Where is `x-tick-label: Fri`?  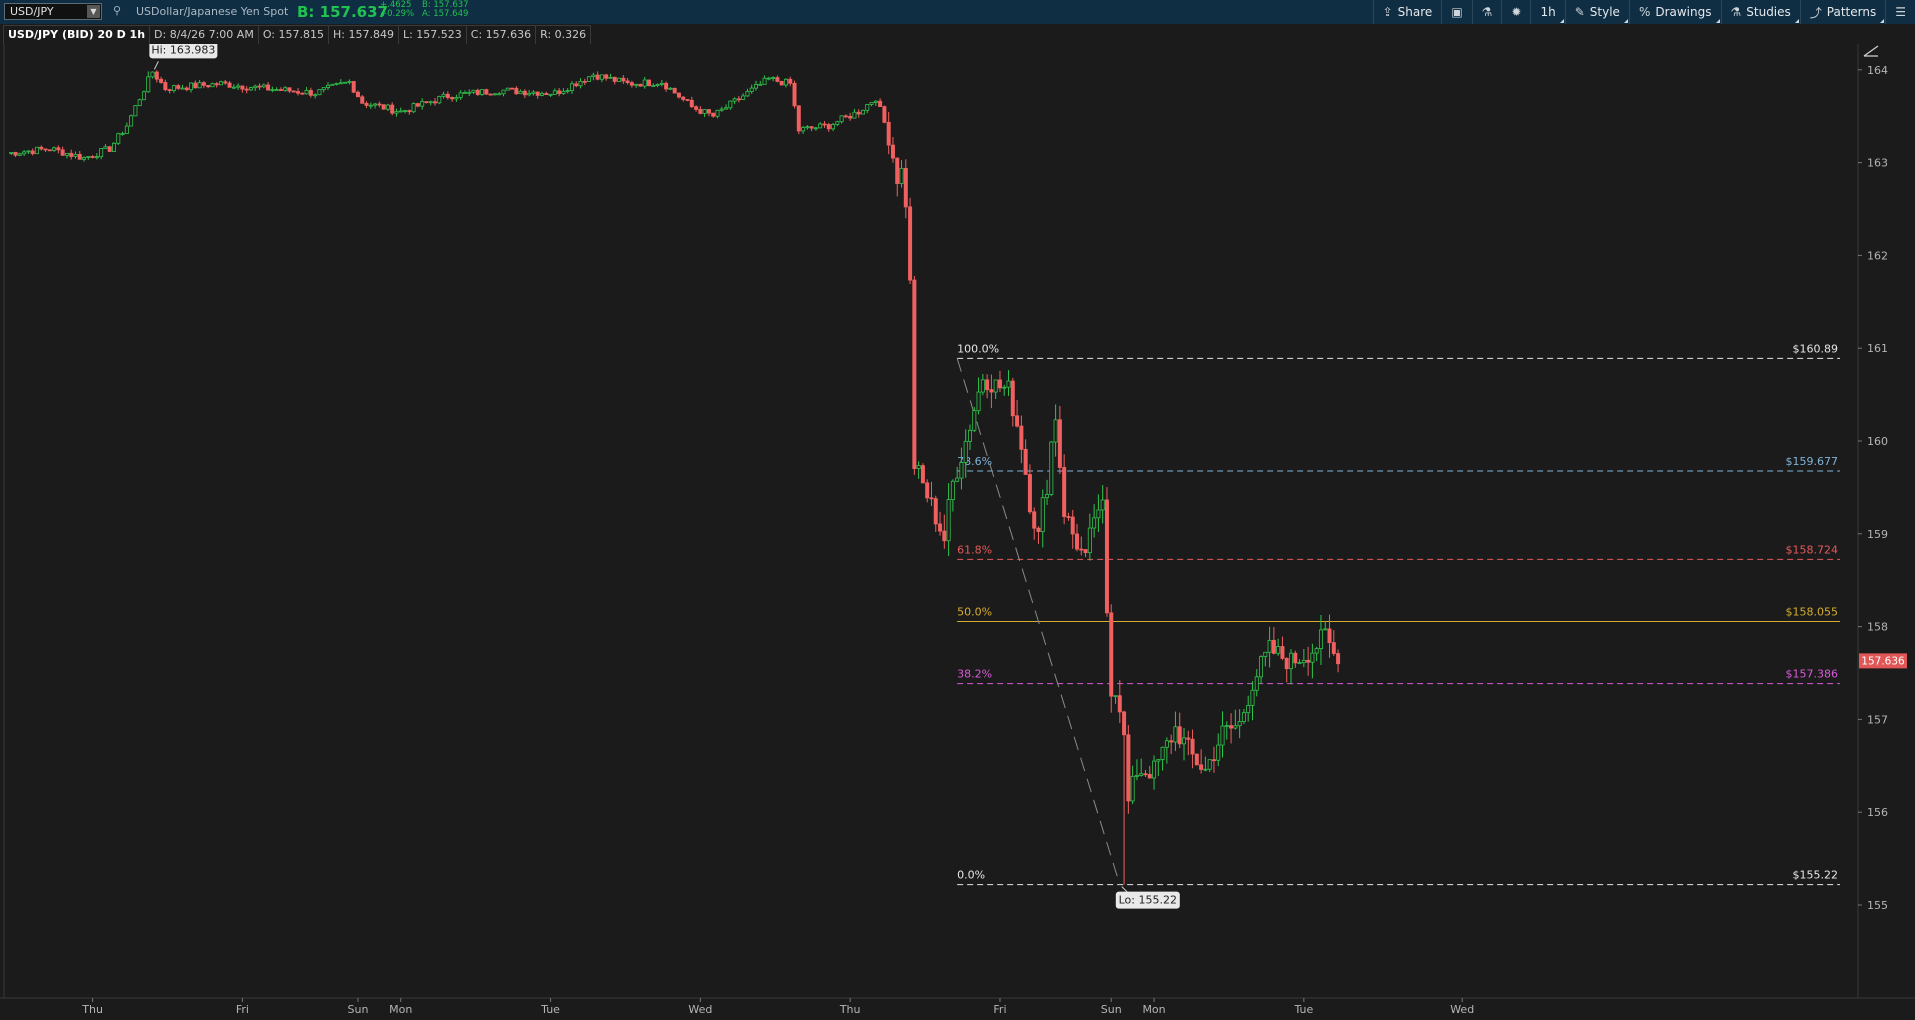
x-tick-label: Fri is located at coordinates (999, 1009).